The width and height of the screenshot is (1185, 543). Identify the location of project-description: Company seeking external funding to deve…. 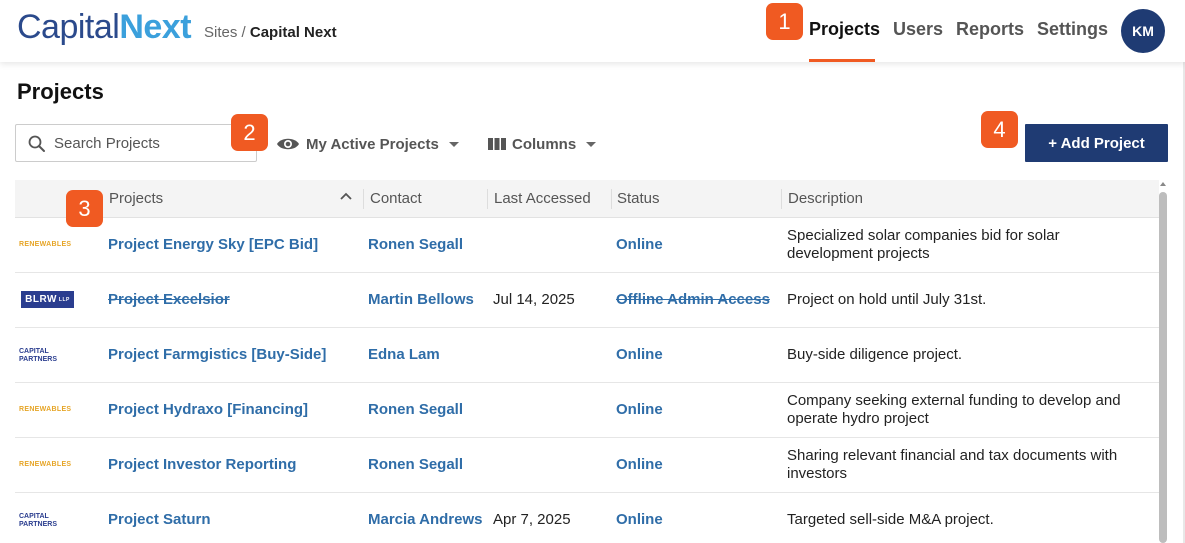
(954, 409).